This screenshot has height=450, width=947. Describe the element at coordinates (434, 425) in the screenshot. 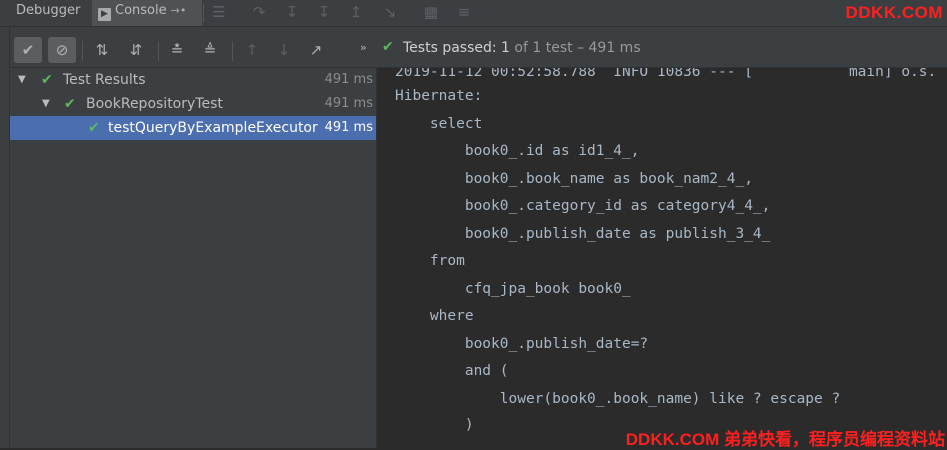

I see `console-line: )` at that location.